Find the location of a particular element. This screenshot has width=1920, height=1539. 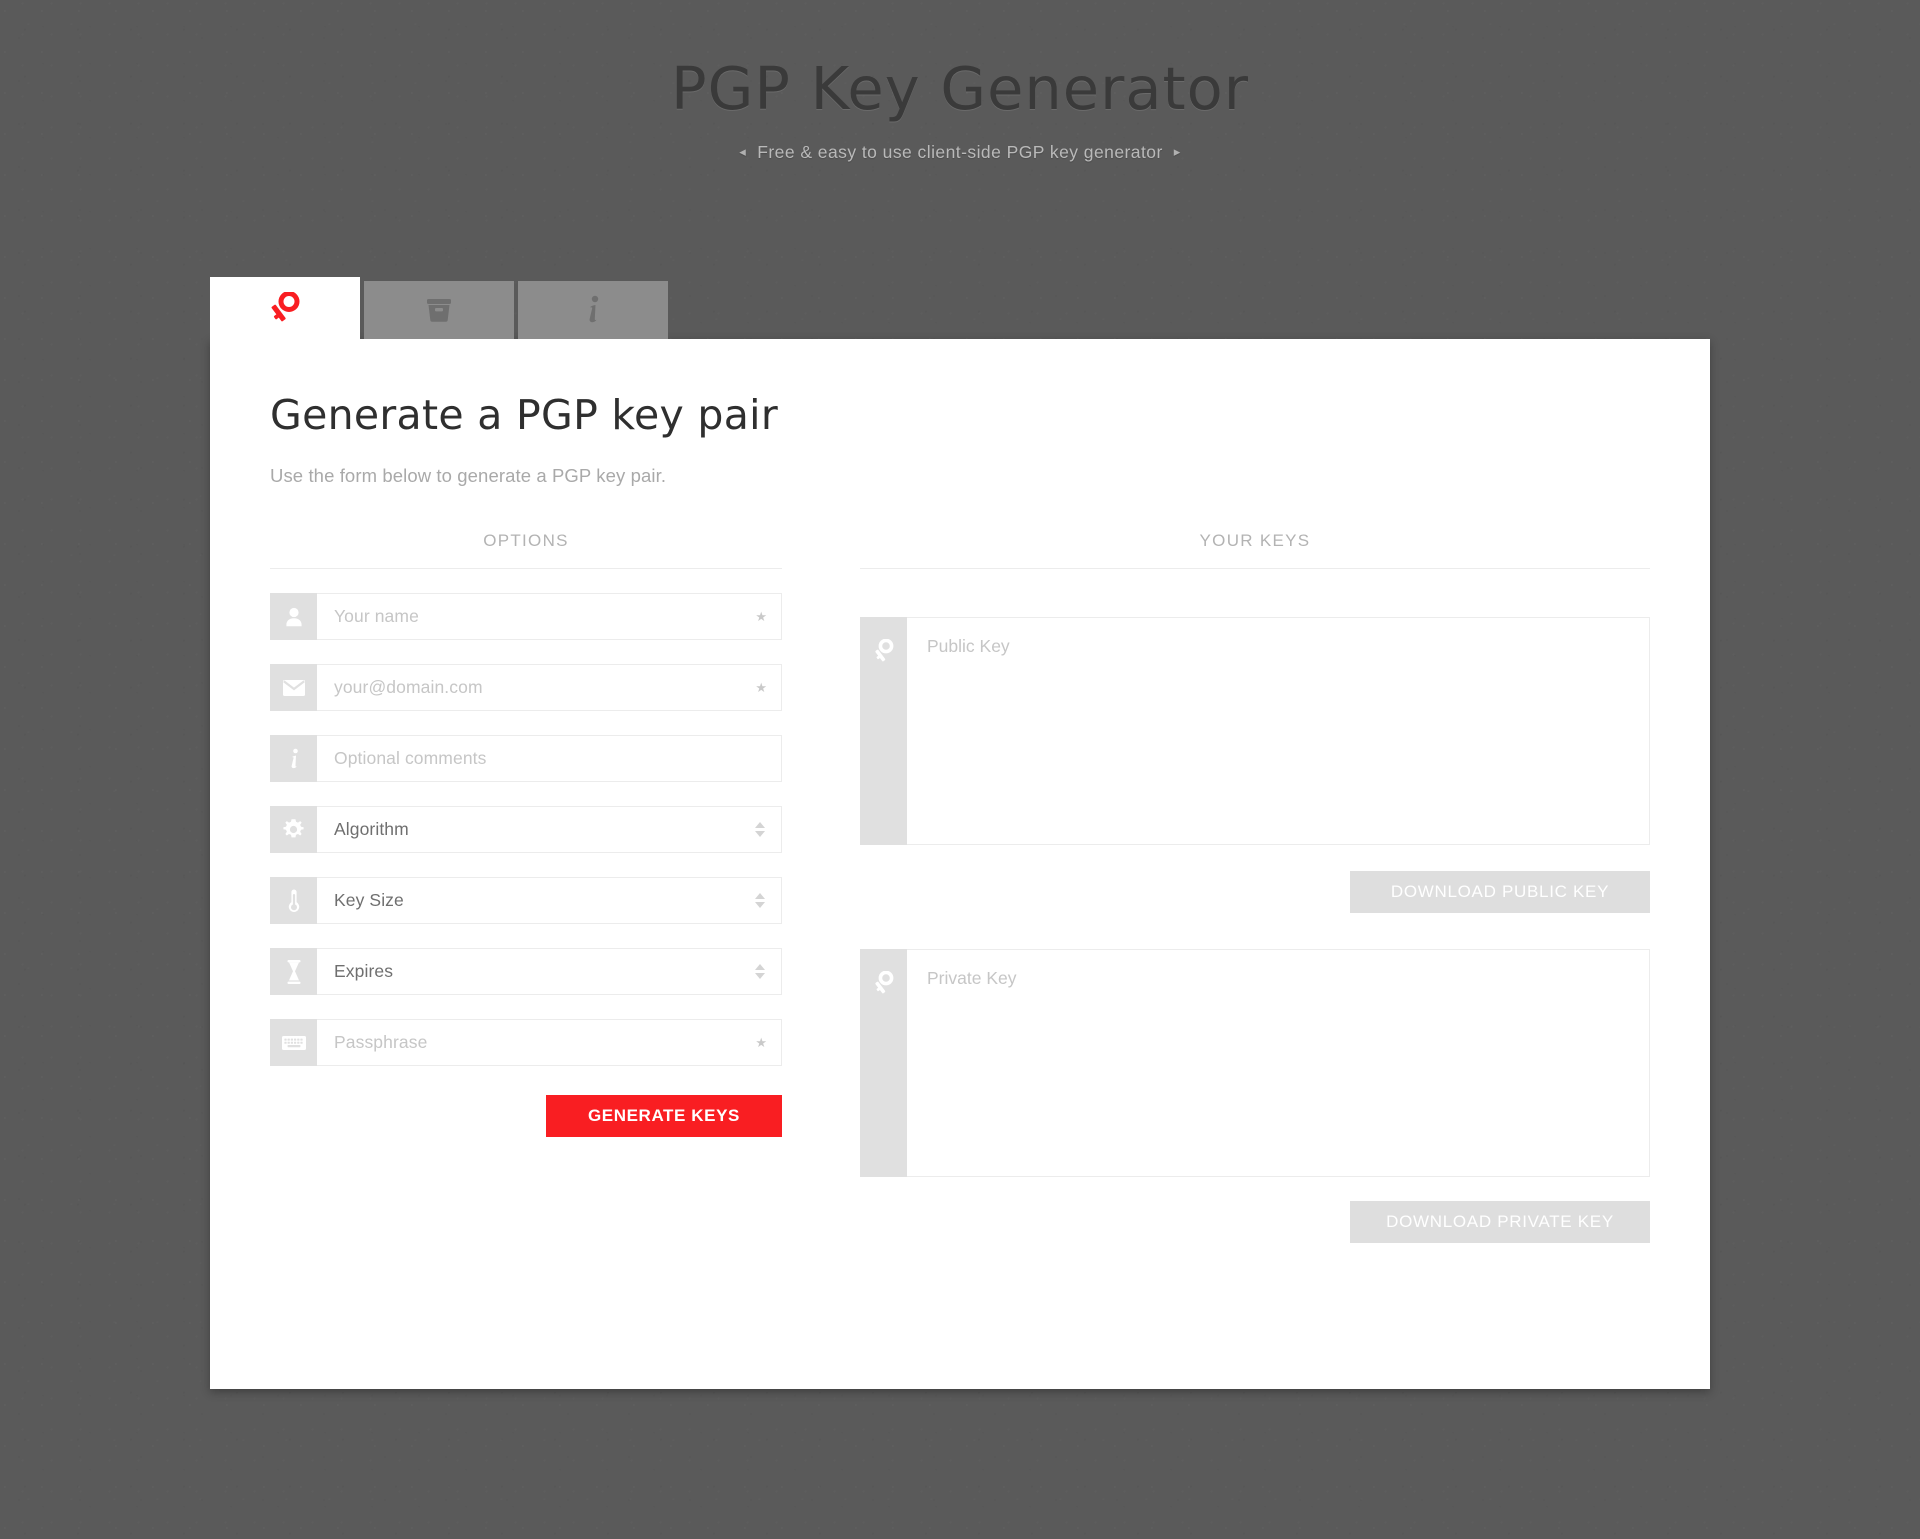

download-private-key-button: DOWNLOAD PRIVATE KEY is located at coordinates (1500, 1222).